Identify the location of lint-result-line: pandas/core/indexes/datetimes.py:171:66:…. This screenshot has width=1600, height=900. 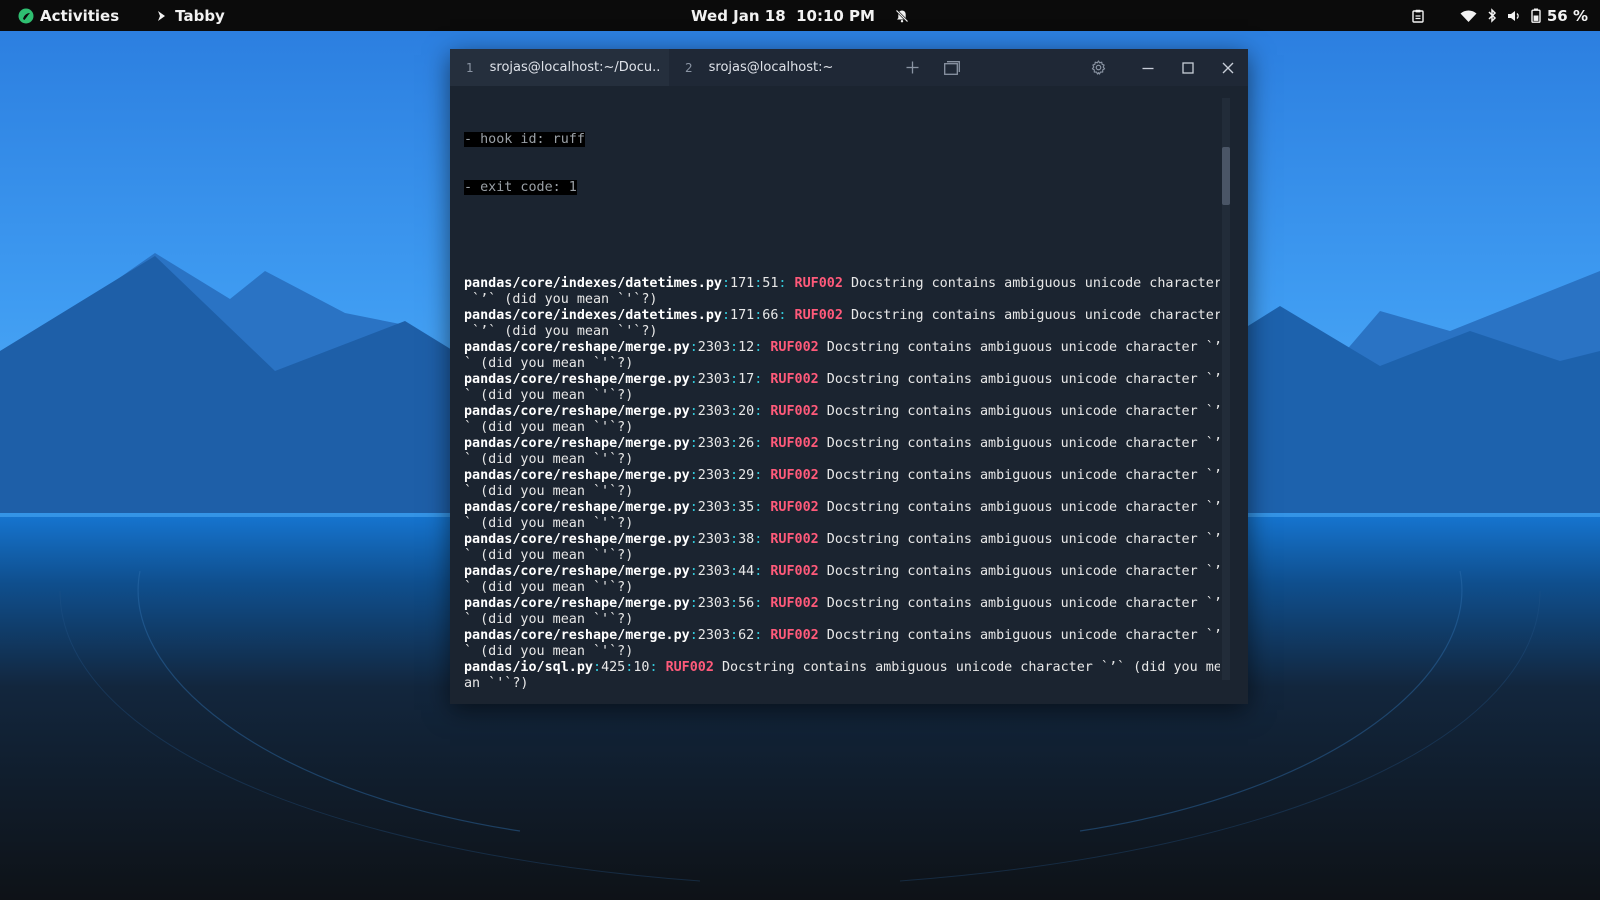
(842, 316).